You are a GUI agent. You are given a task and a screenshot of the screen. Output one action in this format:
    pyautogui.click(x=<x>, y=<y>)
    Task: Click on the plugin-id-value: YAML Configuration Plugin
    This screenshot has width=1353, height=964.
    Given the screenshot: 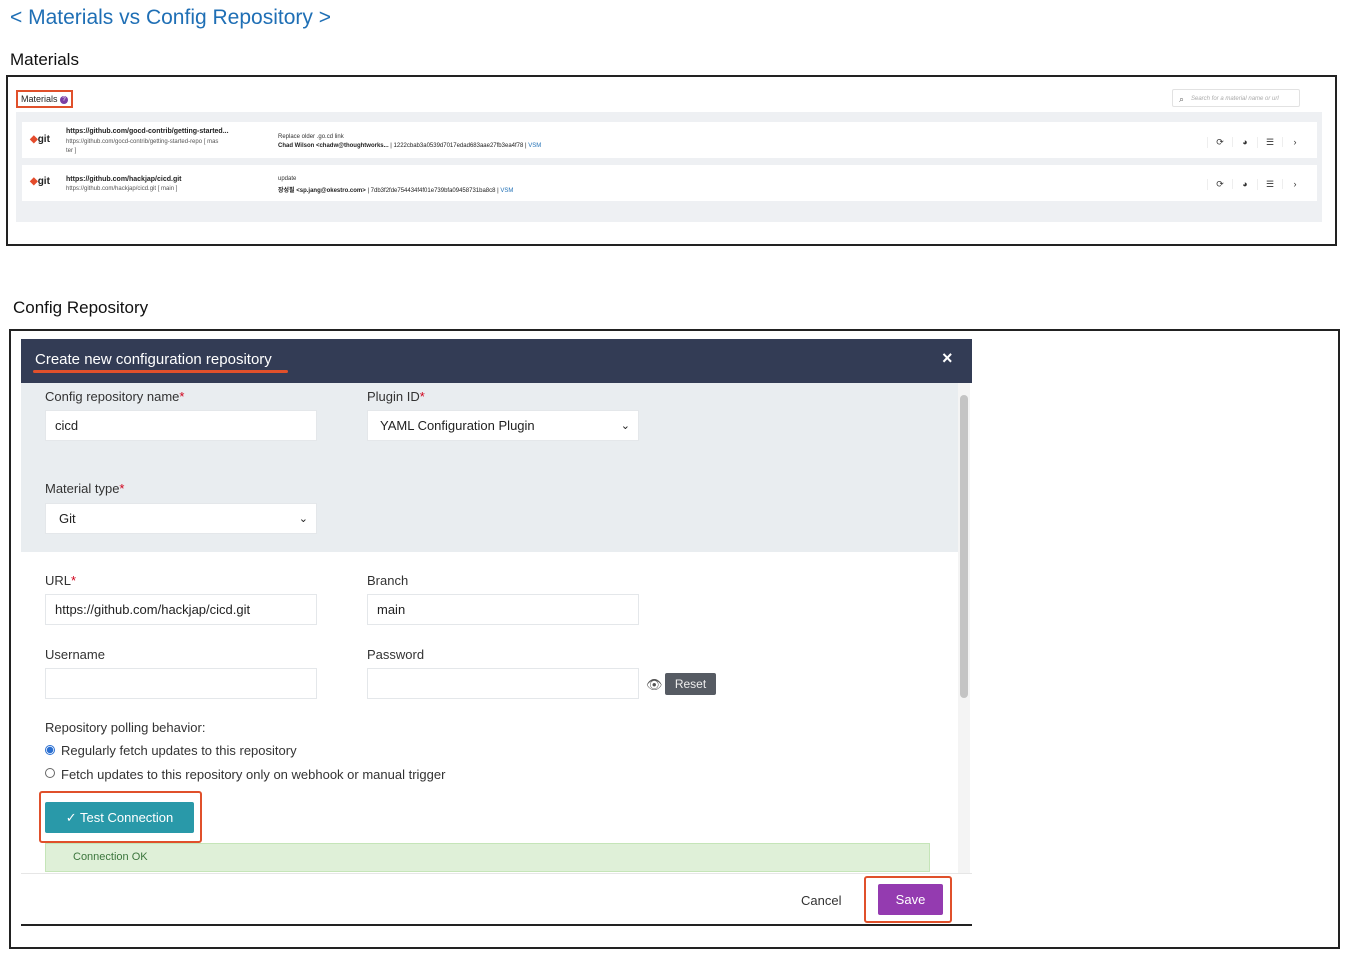 What is the action you would take?
    pyautogui.click(x=457, y=425)
    